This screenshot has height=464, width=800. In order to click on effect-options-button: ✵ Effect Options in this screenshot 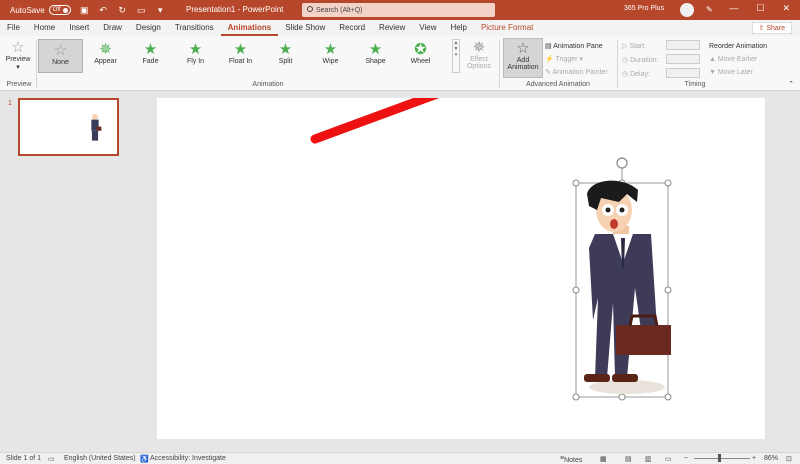, I will do `click(479, 55)`.